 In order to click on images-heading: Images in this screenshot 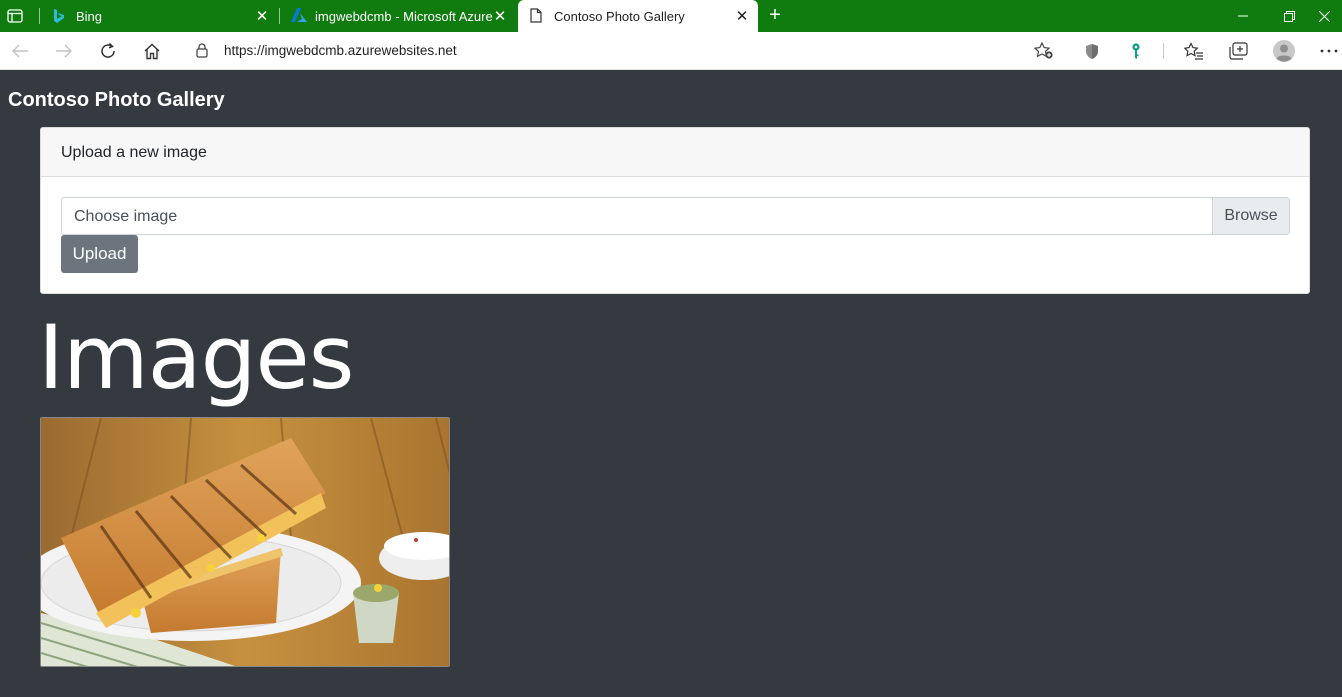, I will do `click(196, 357)`.